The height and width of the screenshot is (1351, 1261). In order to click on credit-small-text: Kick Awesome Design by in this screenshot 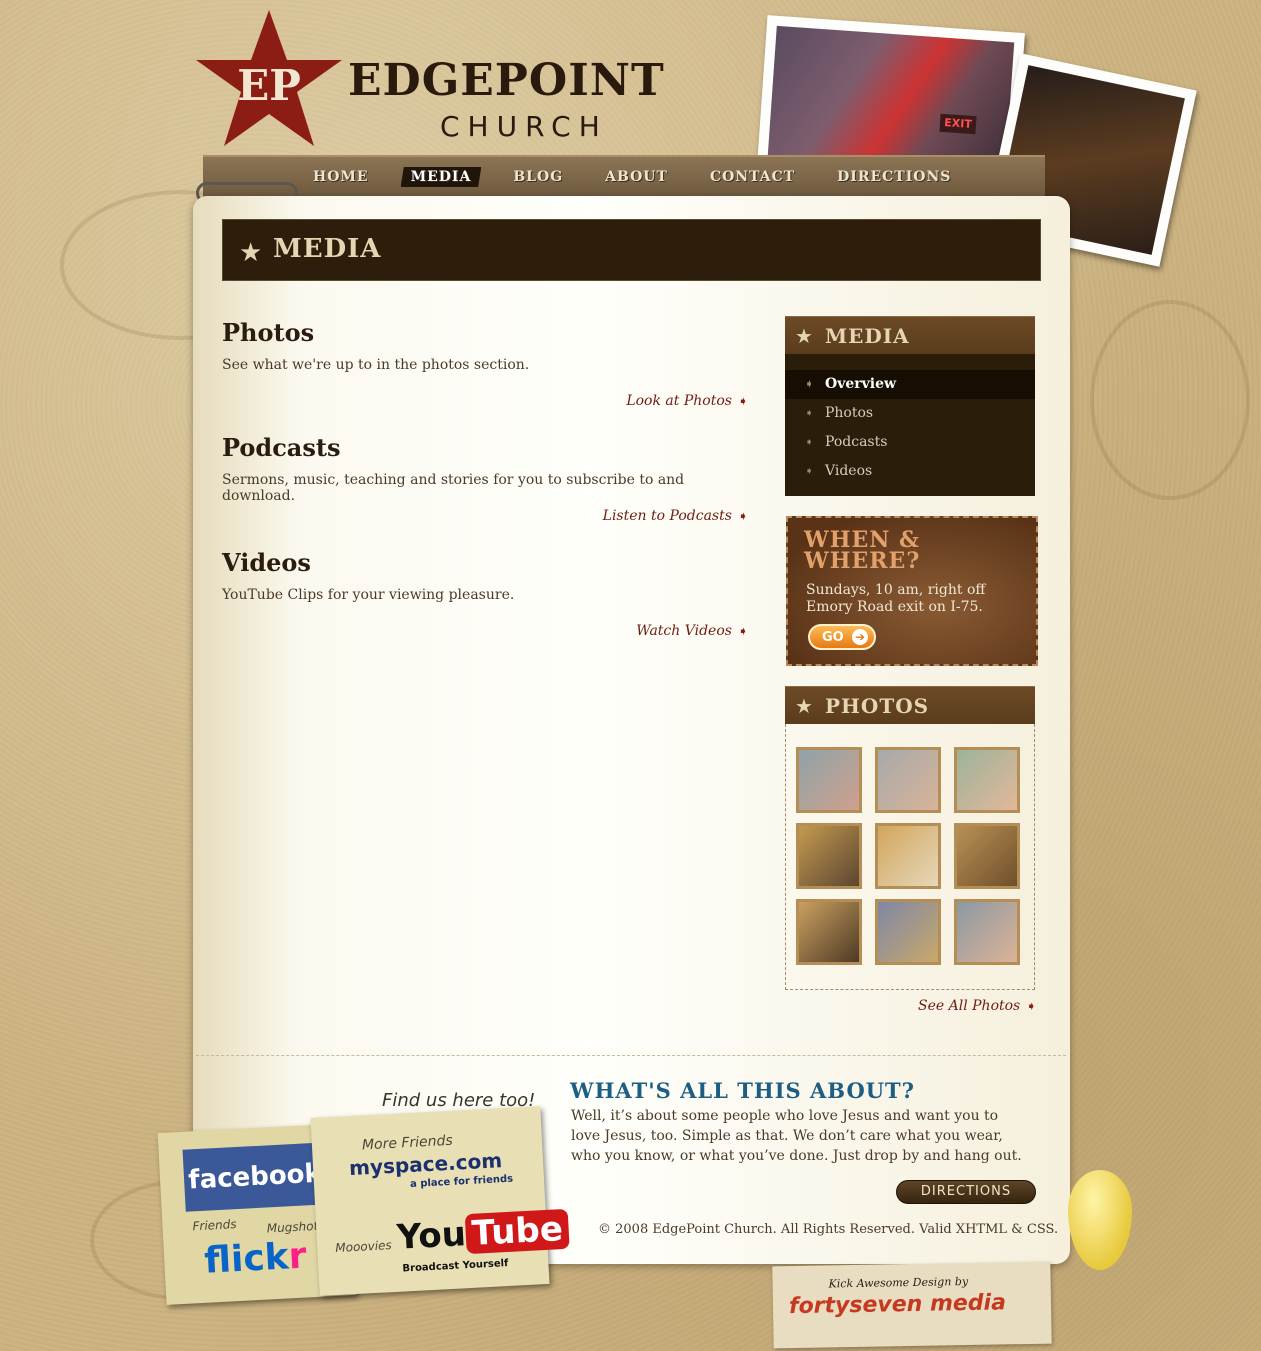, I will do `click(898, 1283)`.